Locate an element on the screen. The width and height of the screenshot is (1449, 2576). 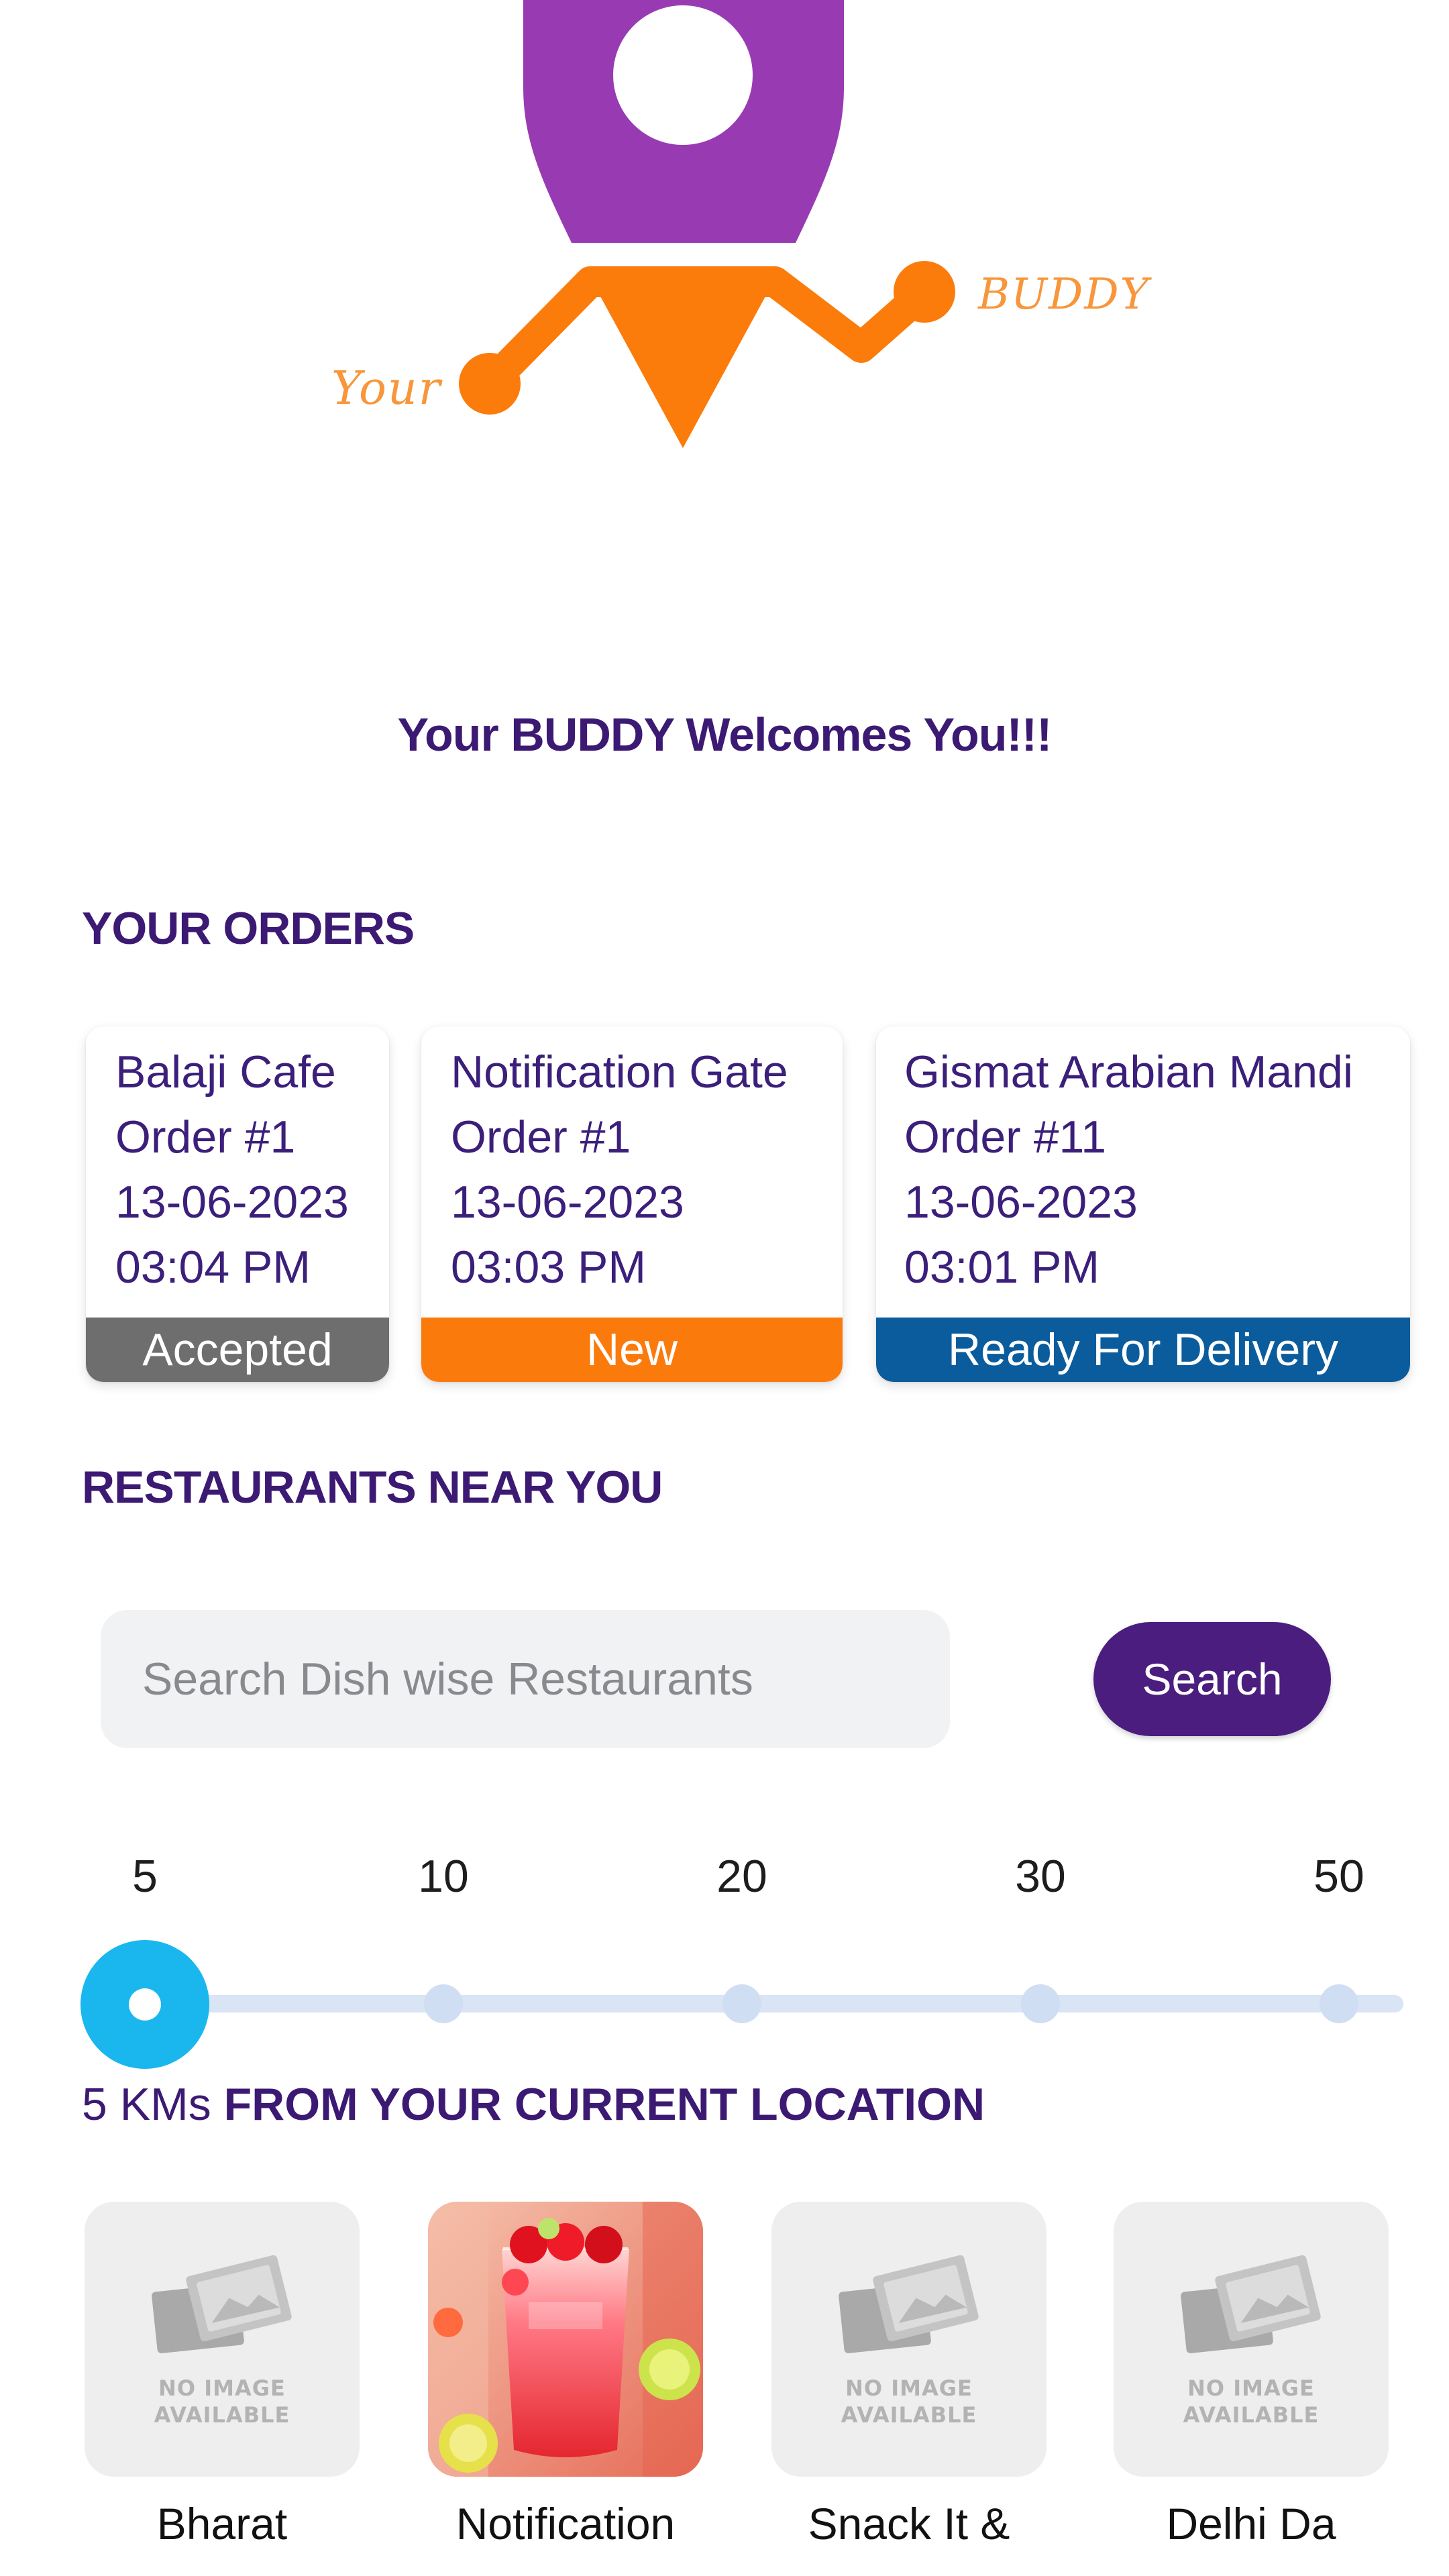
selected-distance-caption: 5 KMs FROM YOUR CURRENT LOCATION is located at coordinates (533, 2104).